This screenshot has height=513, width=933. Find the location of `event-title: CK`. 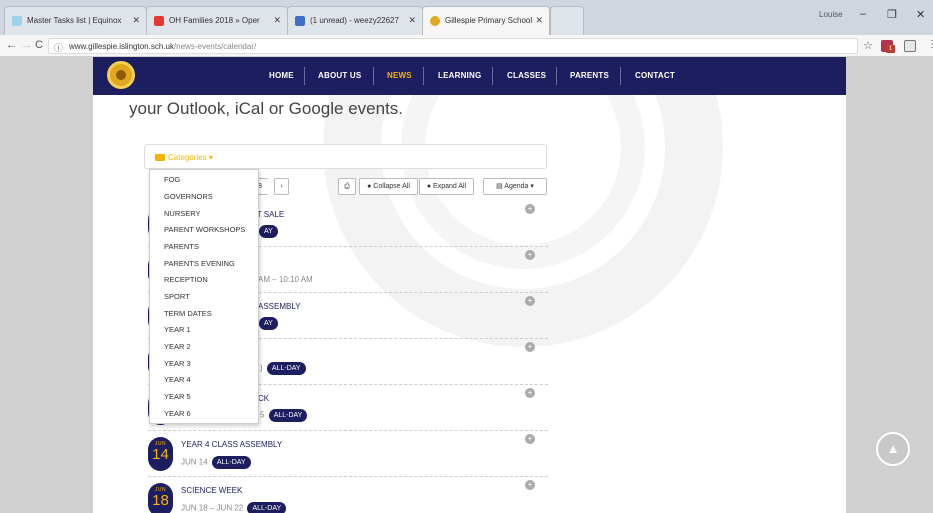

event-title: CK is located at coordinates (263, 398).